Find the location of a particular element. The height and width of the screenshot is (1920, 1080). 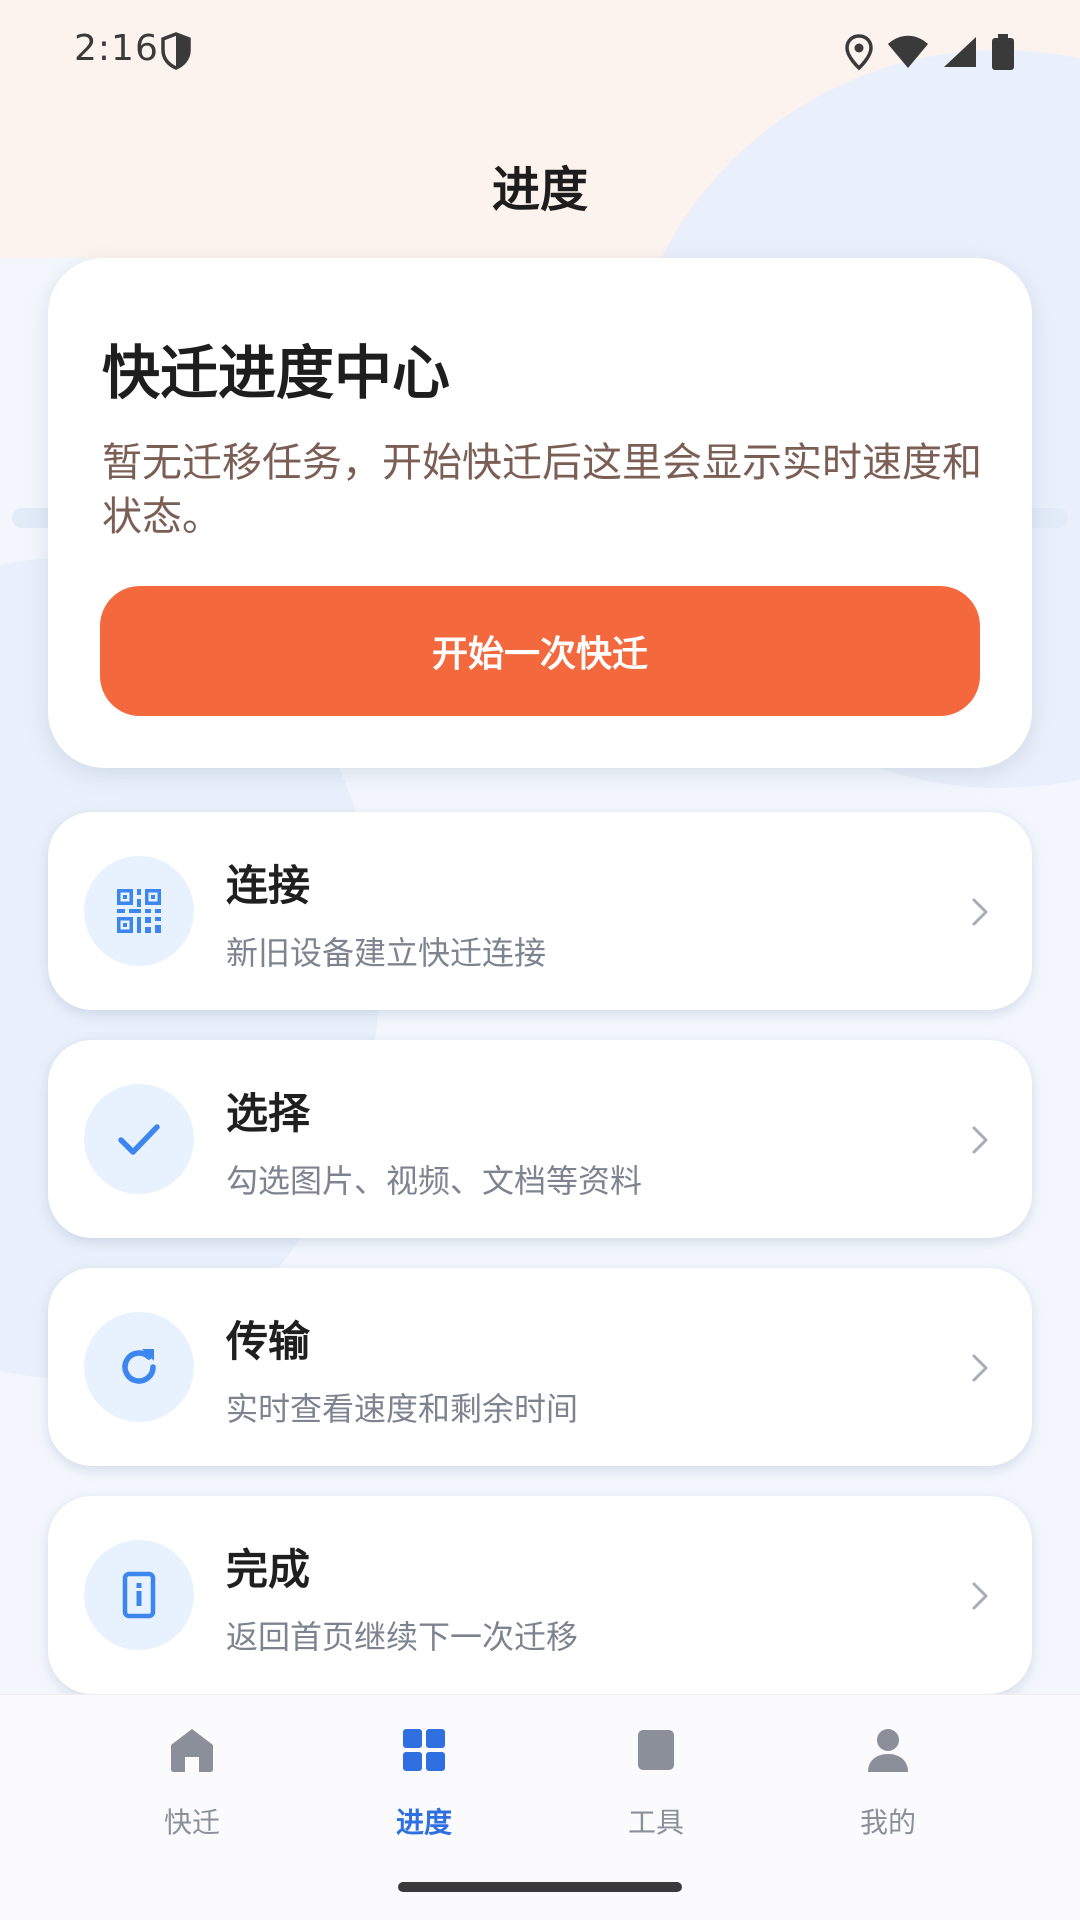

tools-icon is located at coordinates (656, 1750).